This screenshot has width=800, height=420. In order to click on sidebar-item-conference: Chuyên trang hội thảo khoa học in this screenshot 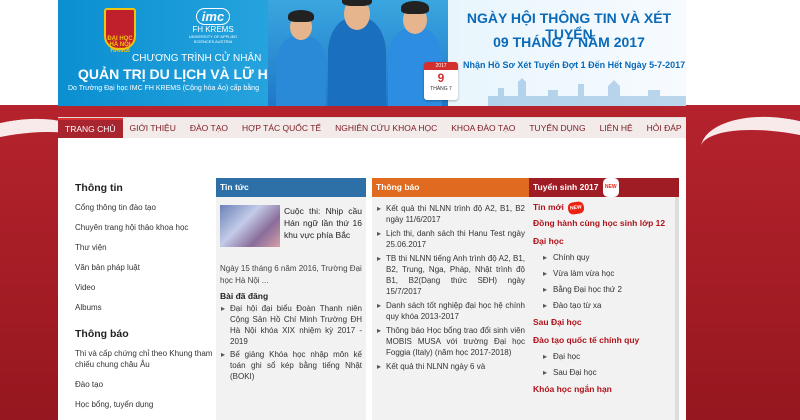, I will do `click(131, 227)`.